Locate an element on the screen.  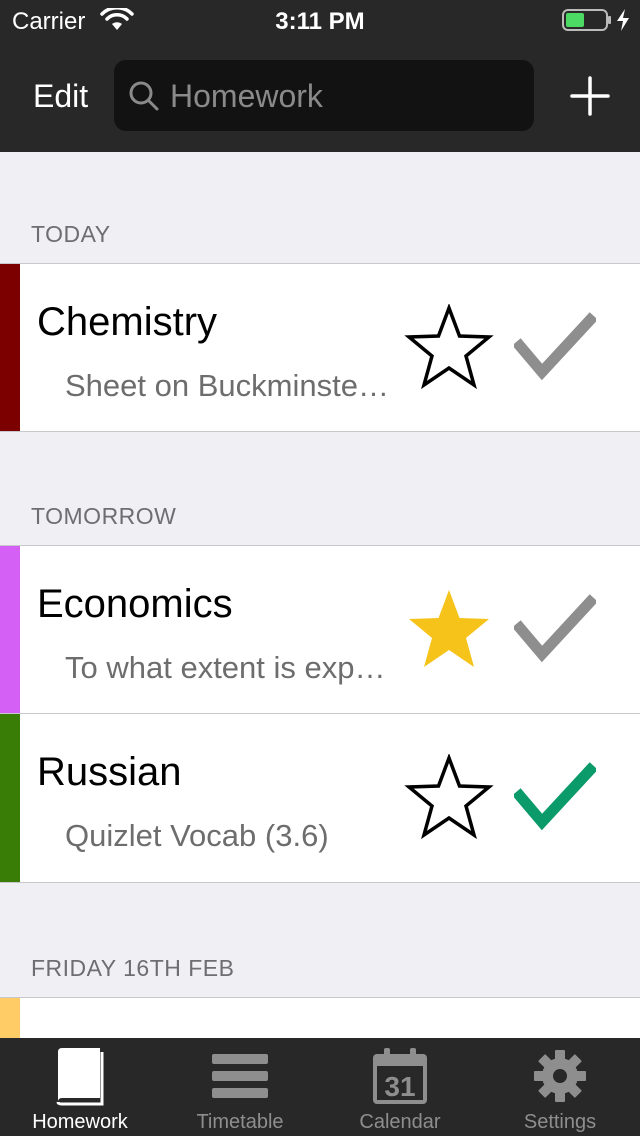
tab-label: Settings is located at coordinates (560, 1122).